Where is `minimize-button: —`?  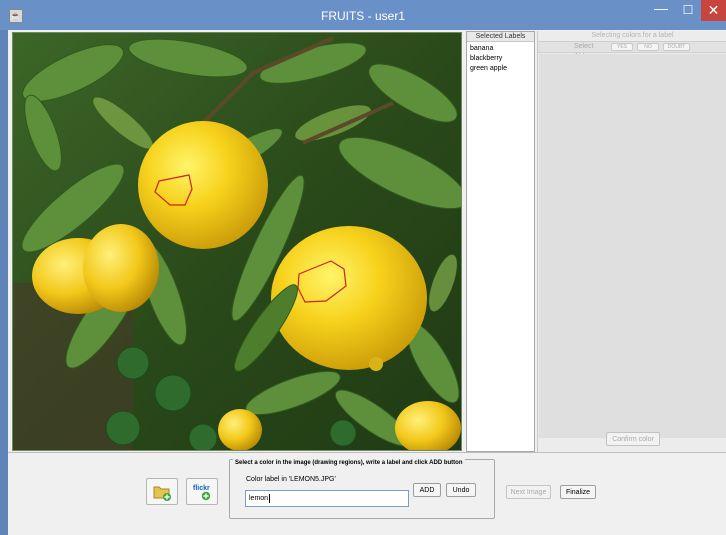 minimize-button: — is located at coordinates (661, 11).